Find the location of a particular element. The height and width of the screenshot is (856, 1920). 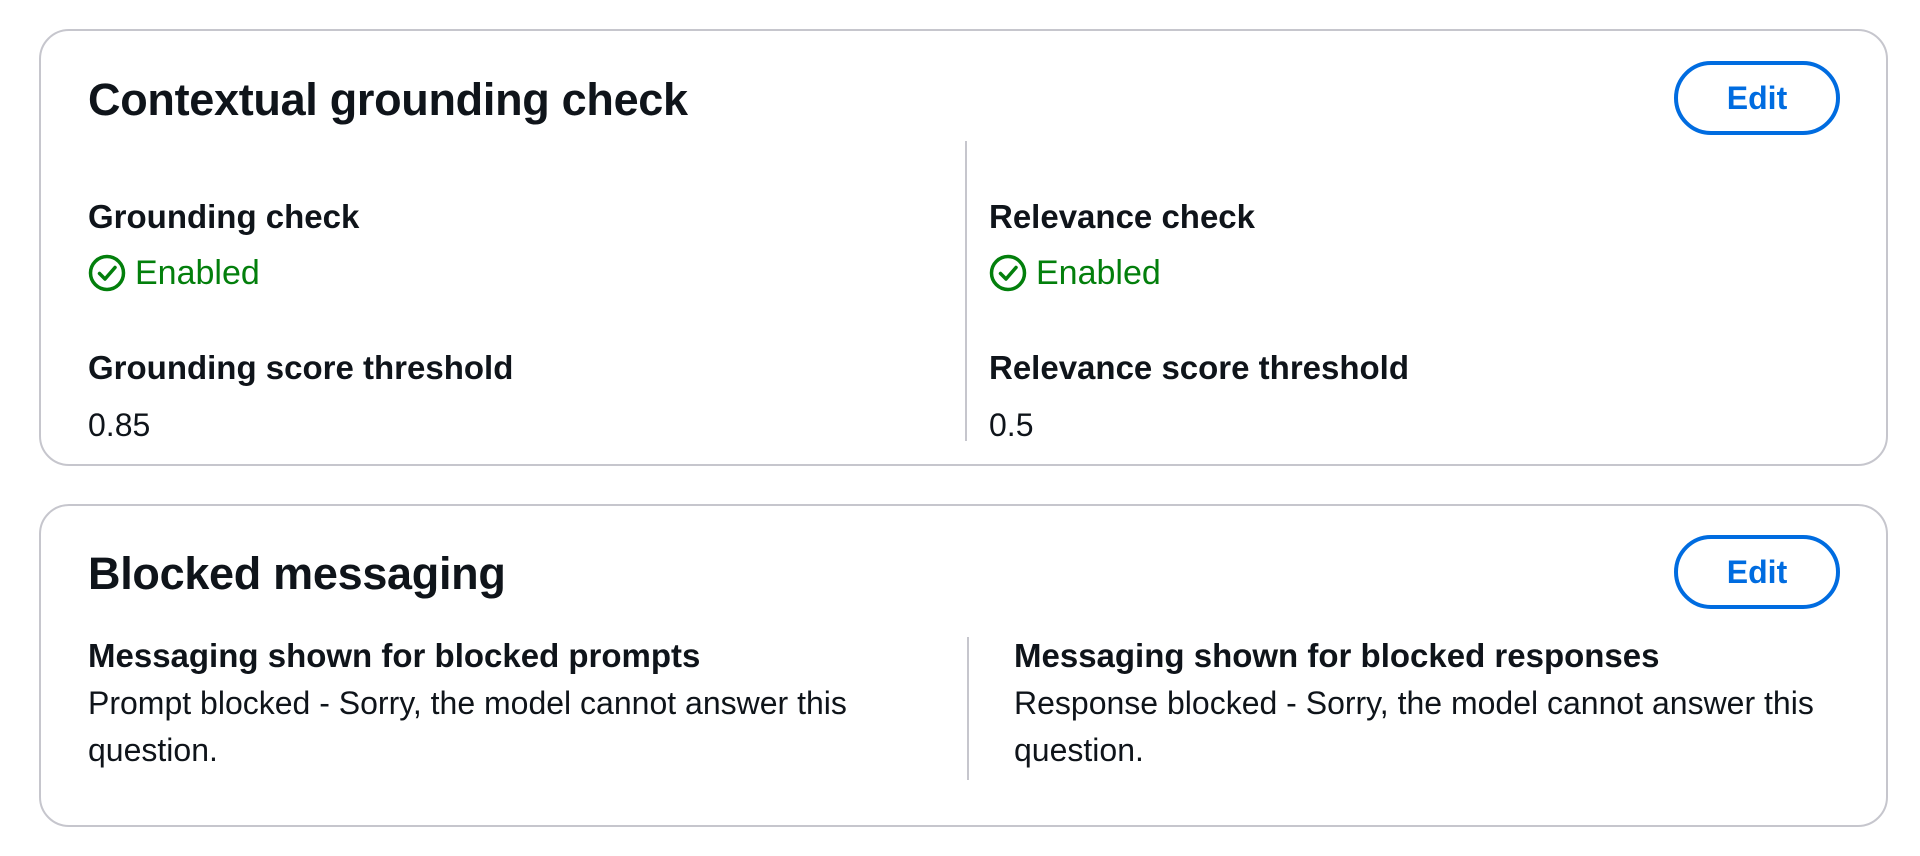

relevance-check-label: Relevance check is located at coordinates (1122, 216).